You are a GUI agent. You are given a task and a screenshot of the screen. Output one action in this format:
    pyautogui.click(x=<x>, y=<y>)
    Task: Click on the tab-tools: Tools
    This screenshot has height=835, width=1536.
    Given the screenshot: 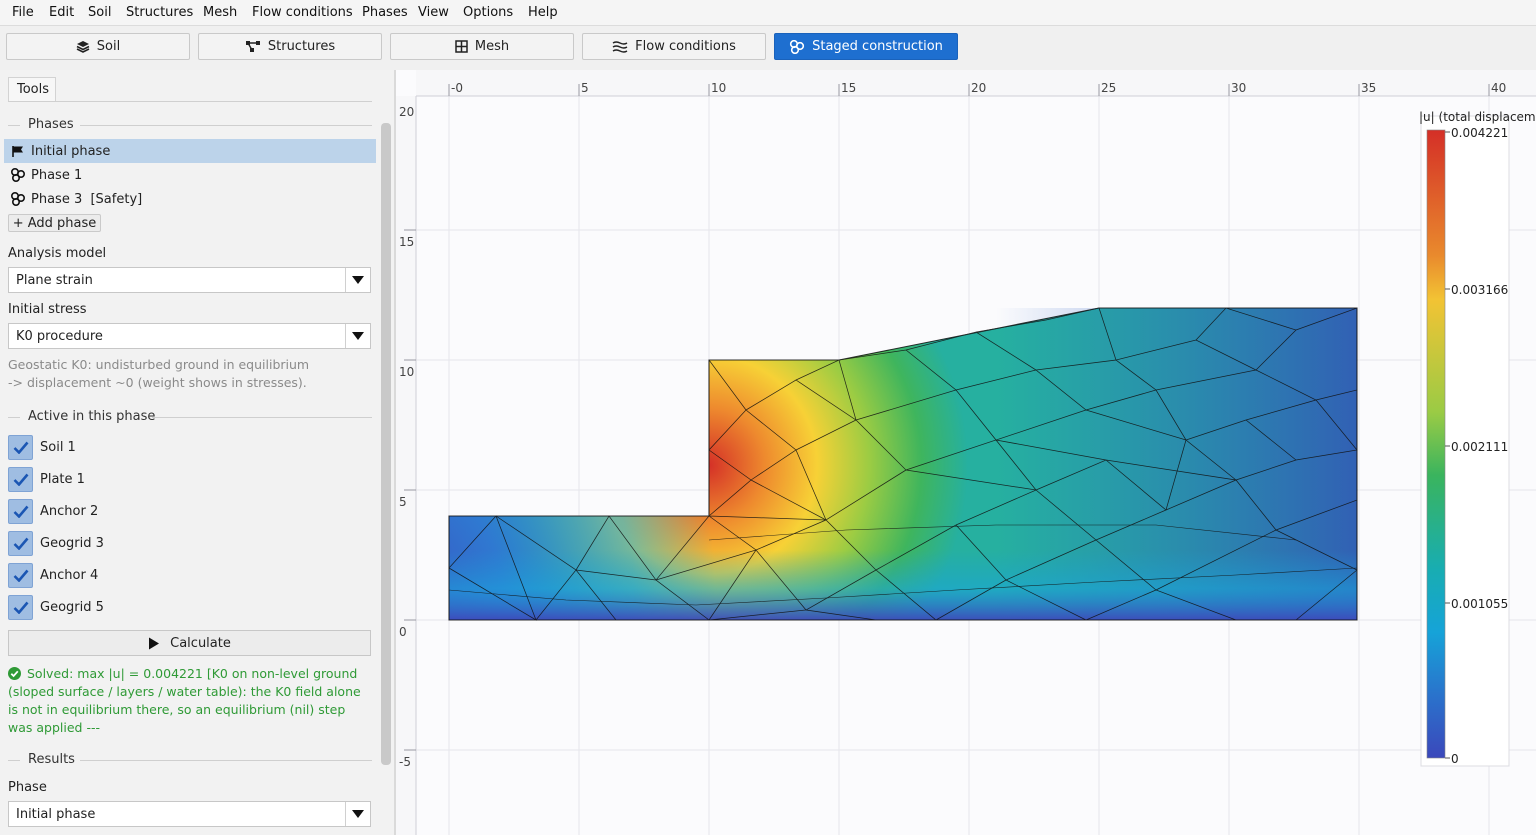 What is the action you would take?
    pyautogui.click(x=32, y=89)
    